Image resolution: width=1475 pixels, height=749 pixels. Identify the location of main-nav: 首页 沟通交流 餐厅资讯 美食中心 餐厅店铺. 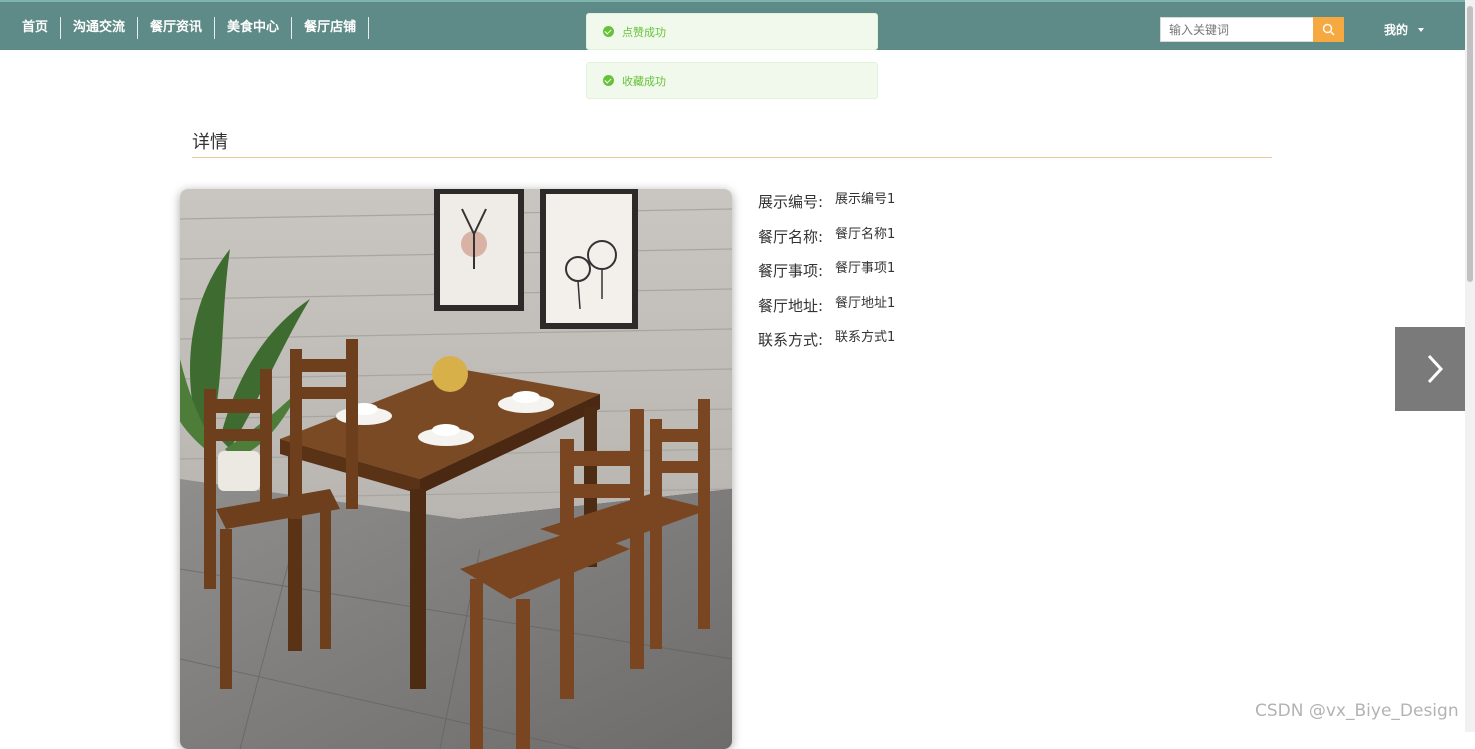
(190, 28).